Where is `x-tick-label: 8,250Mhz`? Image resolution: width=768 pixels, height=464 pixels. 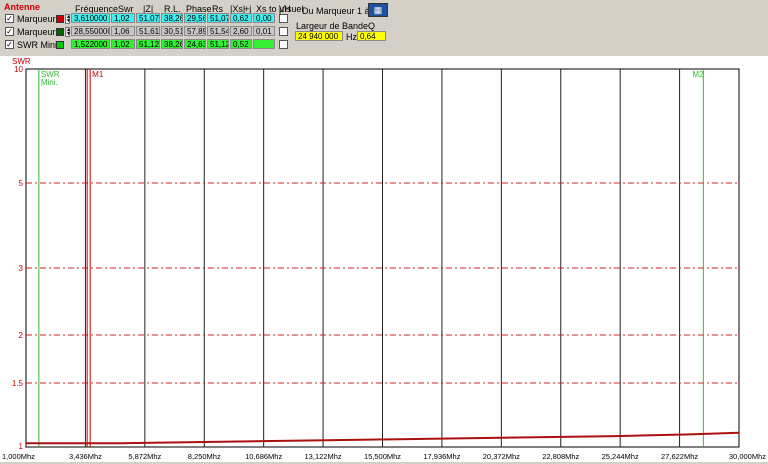 x-tick-label: 8,250Mhz is located at coordinates (204, 456).